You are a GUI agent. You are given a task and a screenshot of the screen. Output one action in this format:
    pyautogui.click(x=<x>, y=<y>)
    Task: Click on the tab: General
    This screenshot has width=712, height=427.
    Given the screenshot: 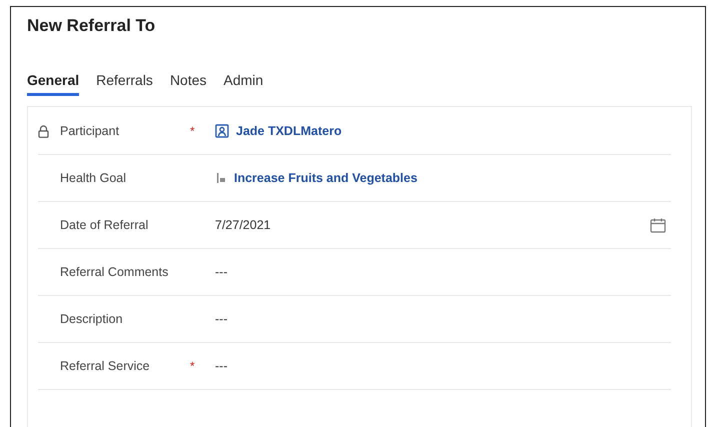 What is the action you would take?
    pyautogui.click(x=53, y=84)
    